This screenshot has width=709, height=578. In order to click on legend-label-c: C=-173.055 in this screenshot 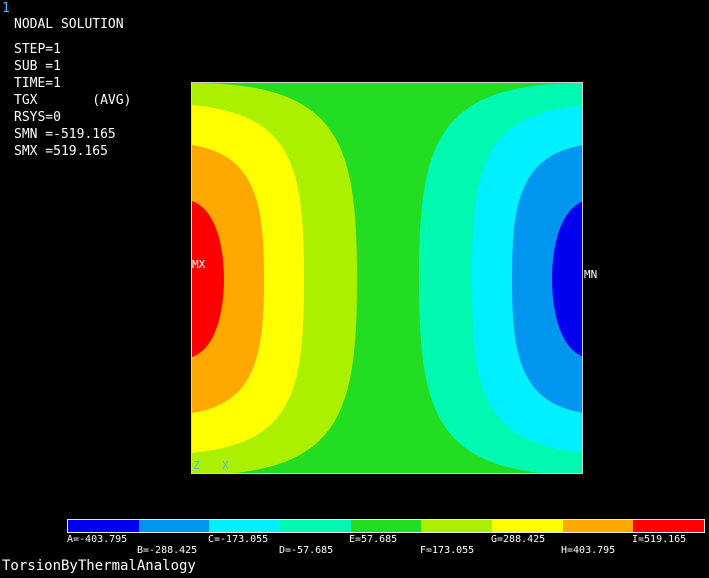, I will do `click(238, 539)`.